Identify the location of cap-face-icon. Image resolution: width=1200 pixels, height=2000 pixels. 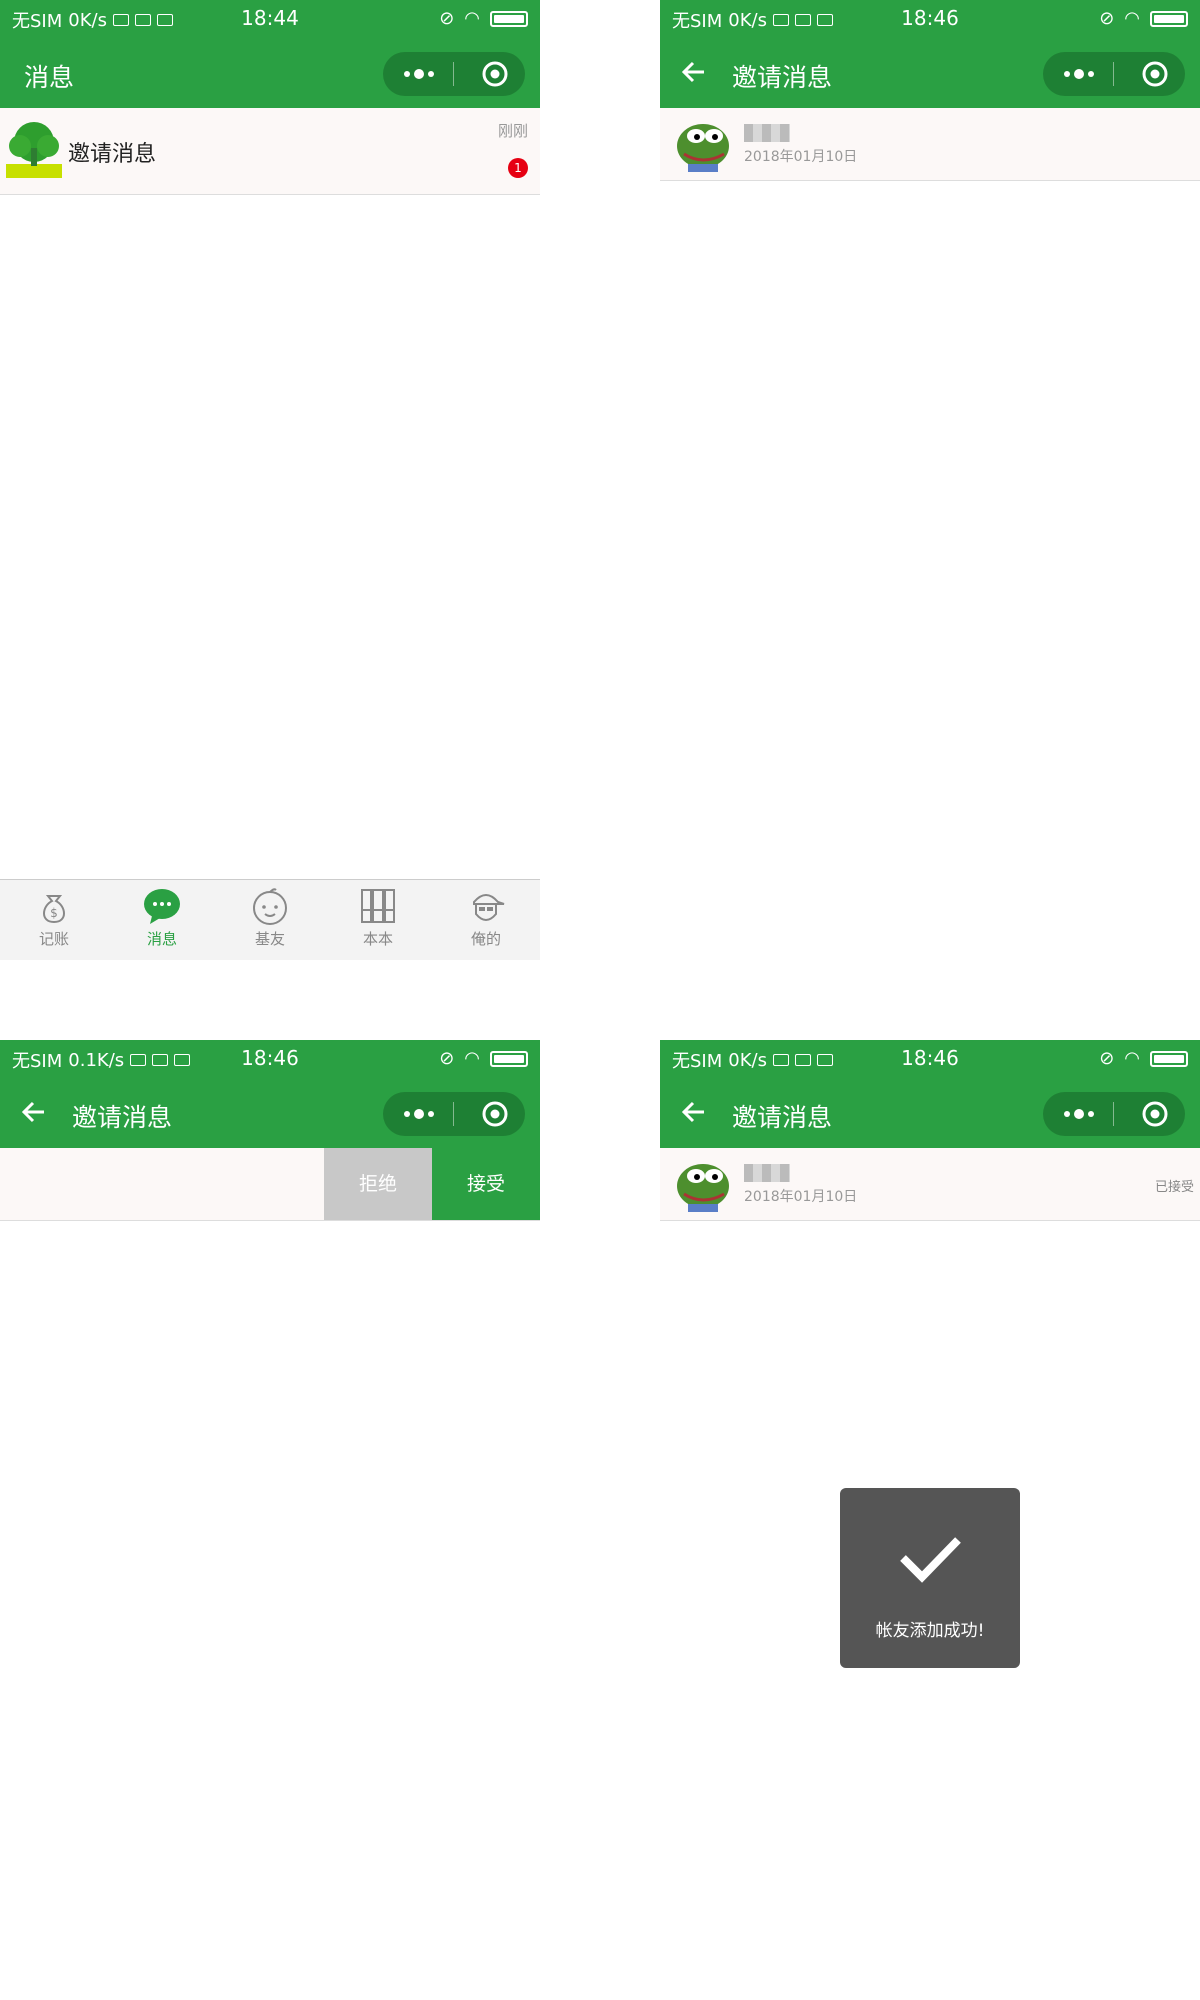
(489, 907).